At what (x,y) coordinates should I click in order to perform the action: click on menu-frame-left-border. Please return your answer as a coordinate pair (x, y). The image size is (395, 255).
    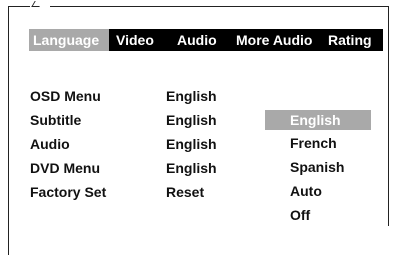
    Looking at the image, I should click on (8, 130).